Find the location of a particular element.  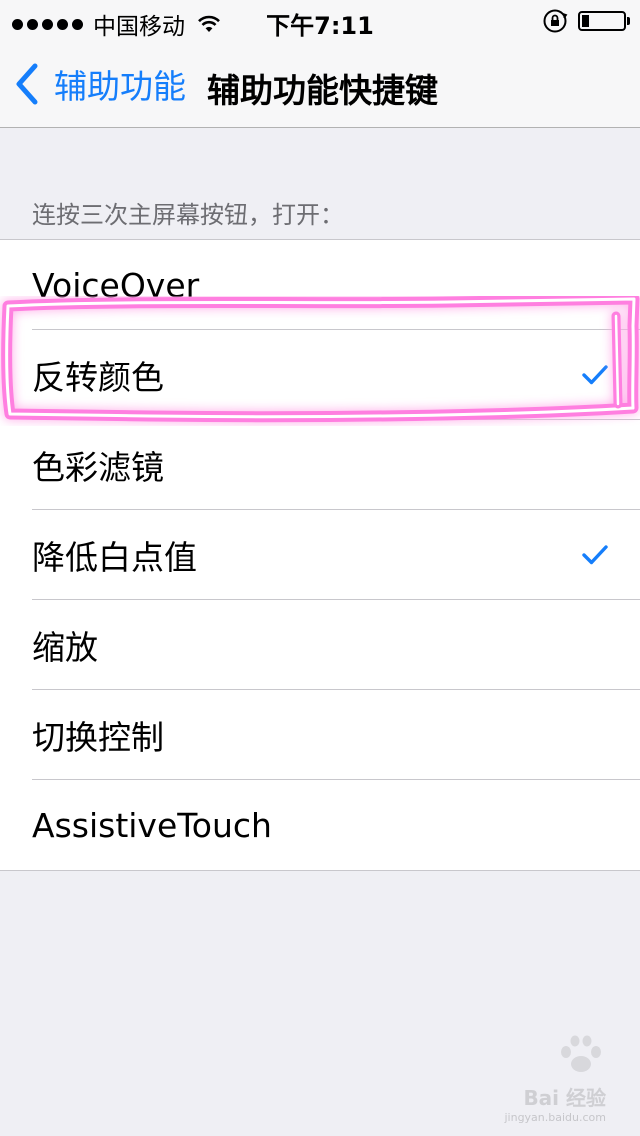

list-item-label: AssistiveTouch is located at coordinates (152, 825).